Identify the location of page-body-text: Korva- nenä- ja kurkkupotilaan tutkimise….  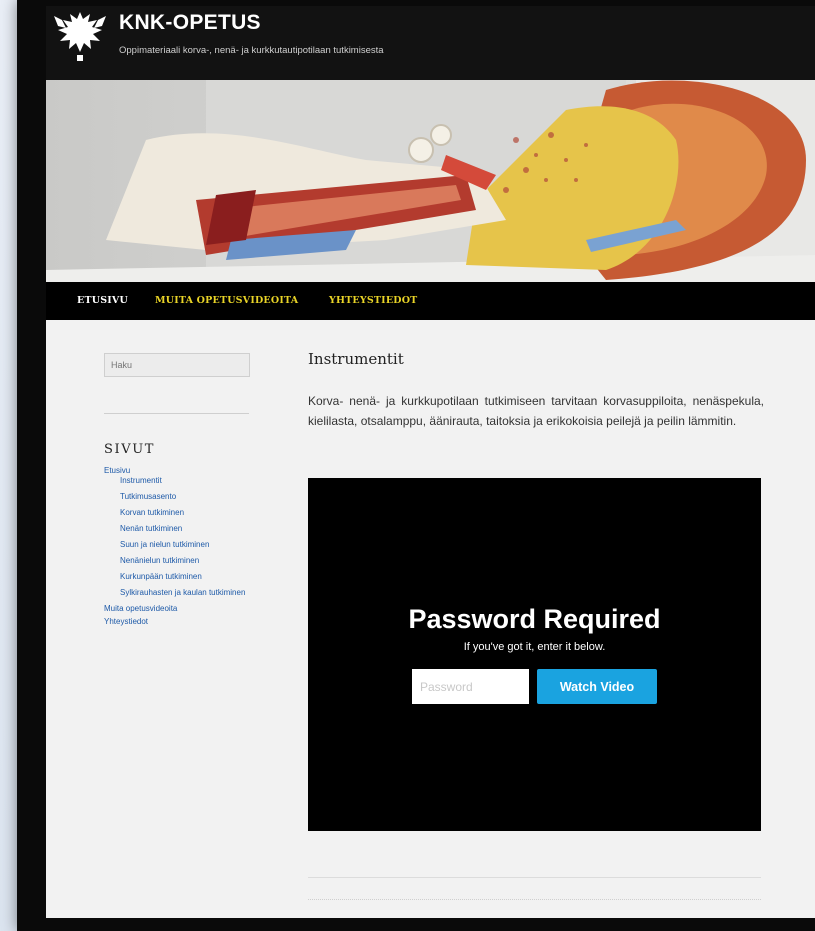
(536, 411).